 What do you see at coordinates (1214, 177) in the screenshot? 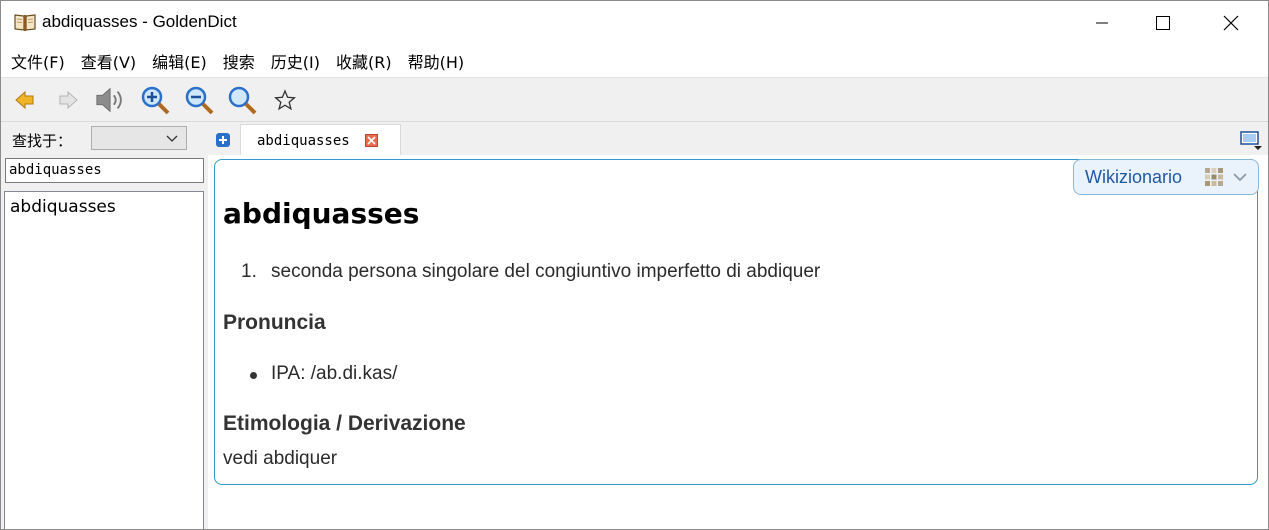
I see `dictionary-icon` at bounding box center [1214, 177].